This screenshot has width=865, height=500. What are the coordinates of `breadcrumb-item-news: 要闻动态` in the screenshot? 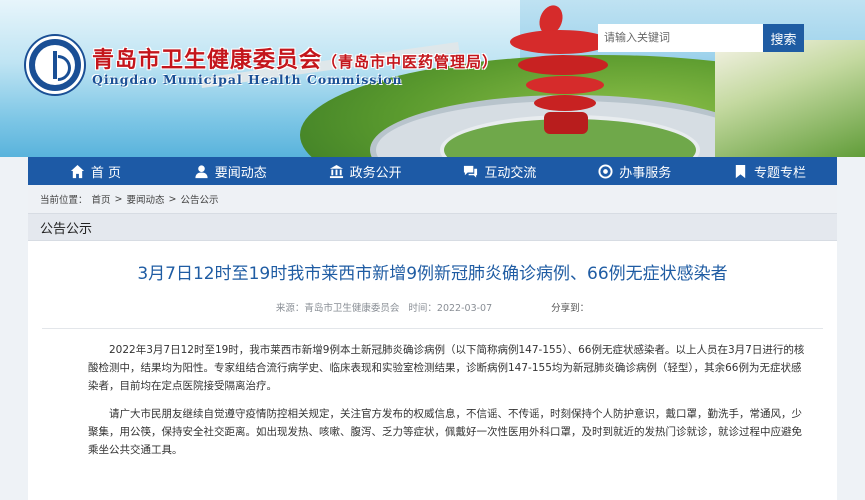 It's located at (146, 199).